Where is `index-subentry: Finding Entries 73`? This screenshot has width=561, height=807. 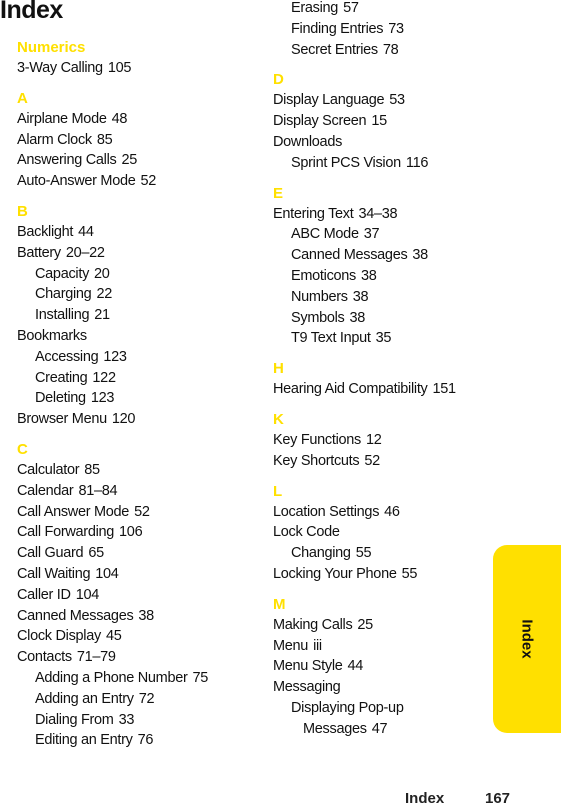 index-subentry: Finding Entries 73 is located at coordinates (390, 29).